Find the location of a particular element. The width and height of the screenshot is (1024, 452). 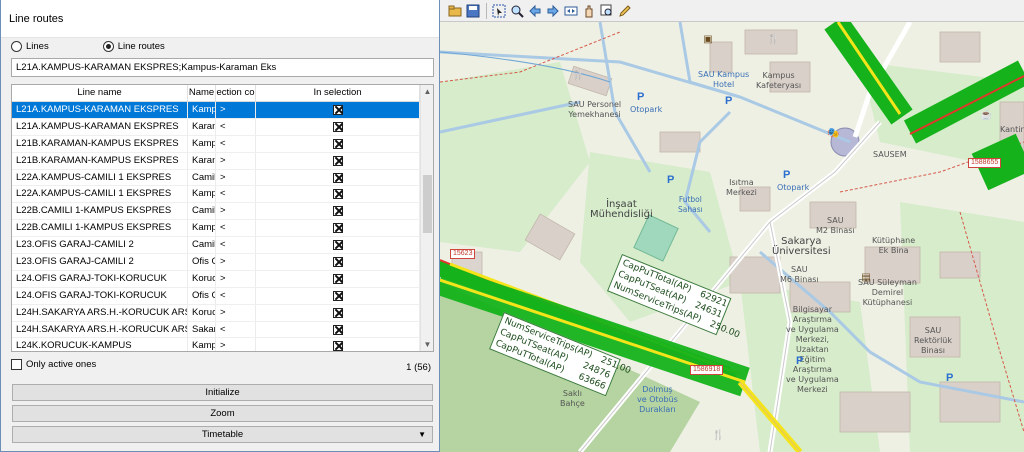

table-row: L22A.KAMPUS-CAMILI 1 EKSPRES Camili > is located at coordinates (222, 178).